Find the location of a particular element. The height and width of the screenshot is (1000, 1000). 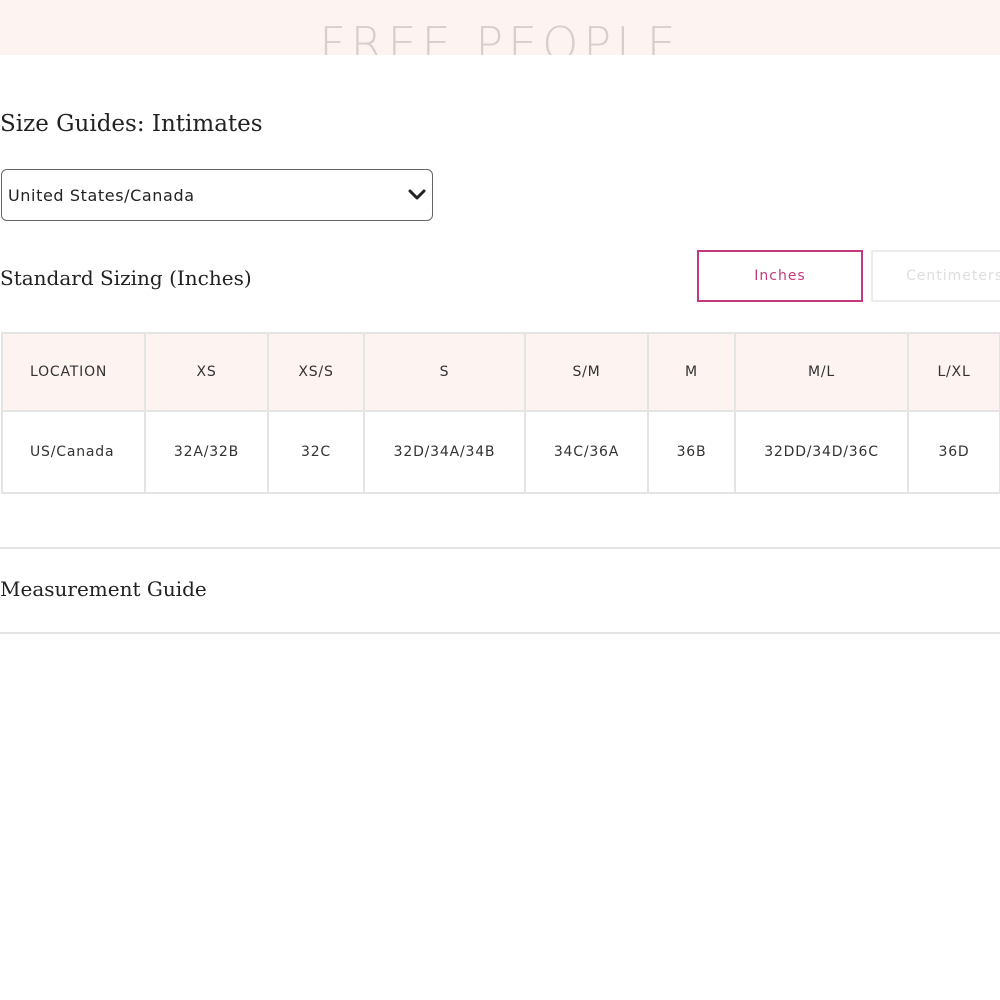

table-cell: 32C is located at coordinates (316, 452).